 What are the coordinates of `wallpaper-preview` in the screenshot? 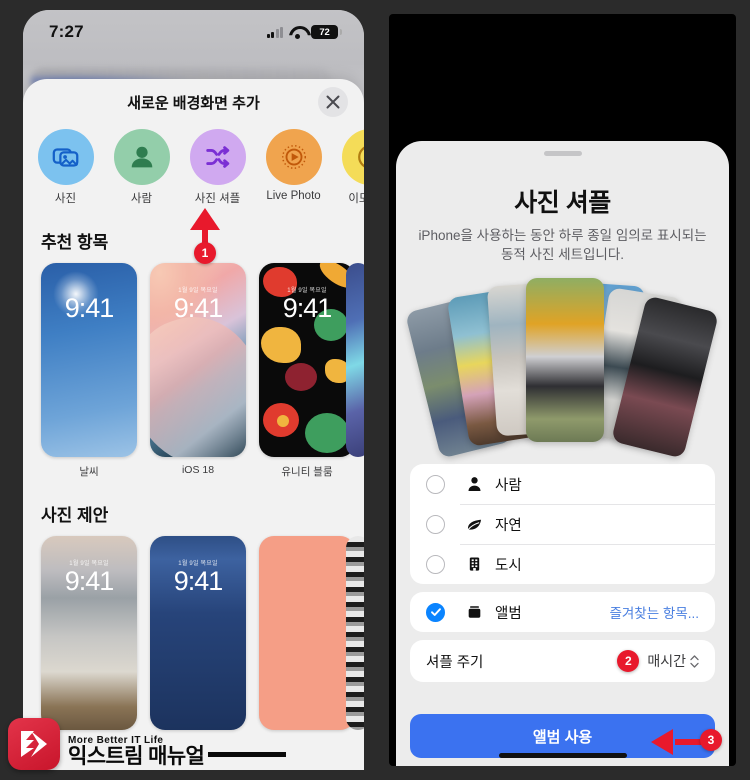 It's located at (307, 633).